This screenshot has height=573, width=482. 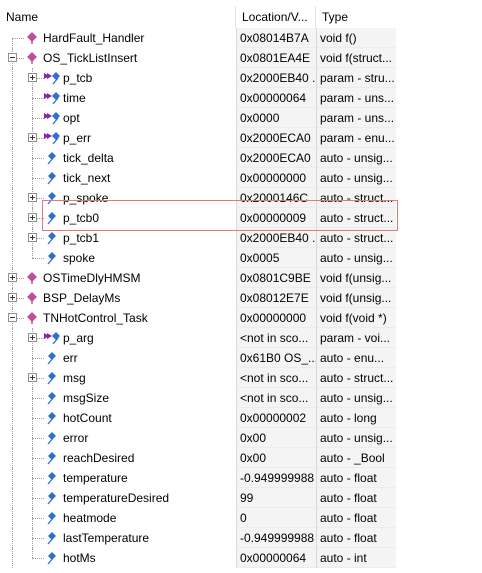 I want to click on tree-row-variable: reachDesired 0x00 auto - _Bool, so click(x=198, y=458).